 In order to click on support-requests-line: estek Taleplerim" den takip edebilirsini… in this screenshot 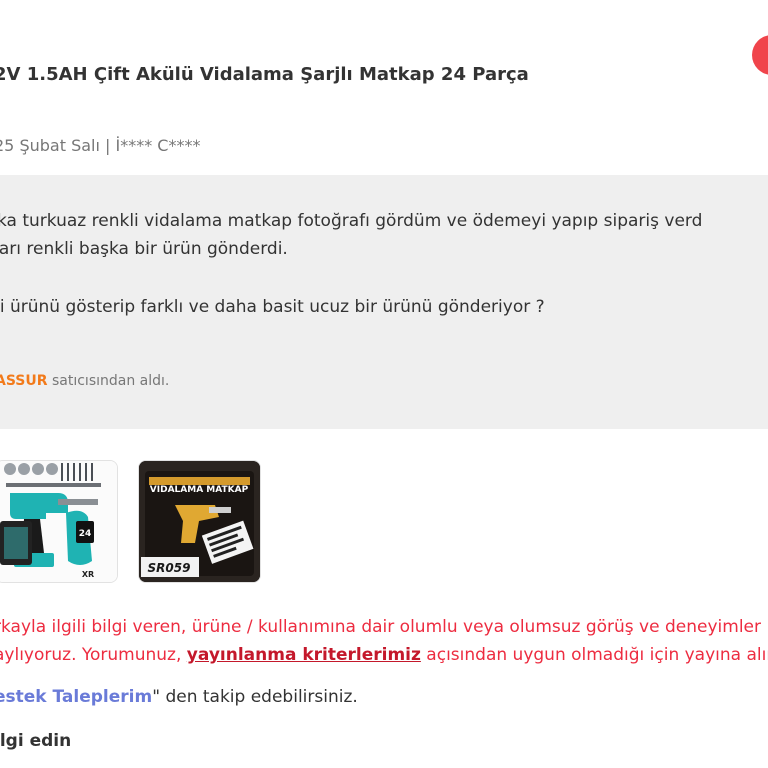, I will do `click(179, 697)`.